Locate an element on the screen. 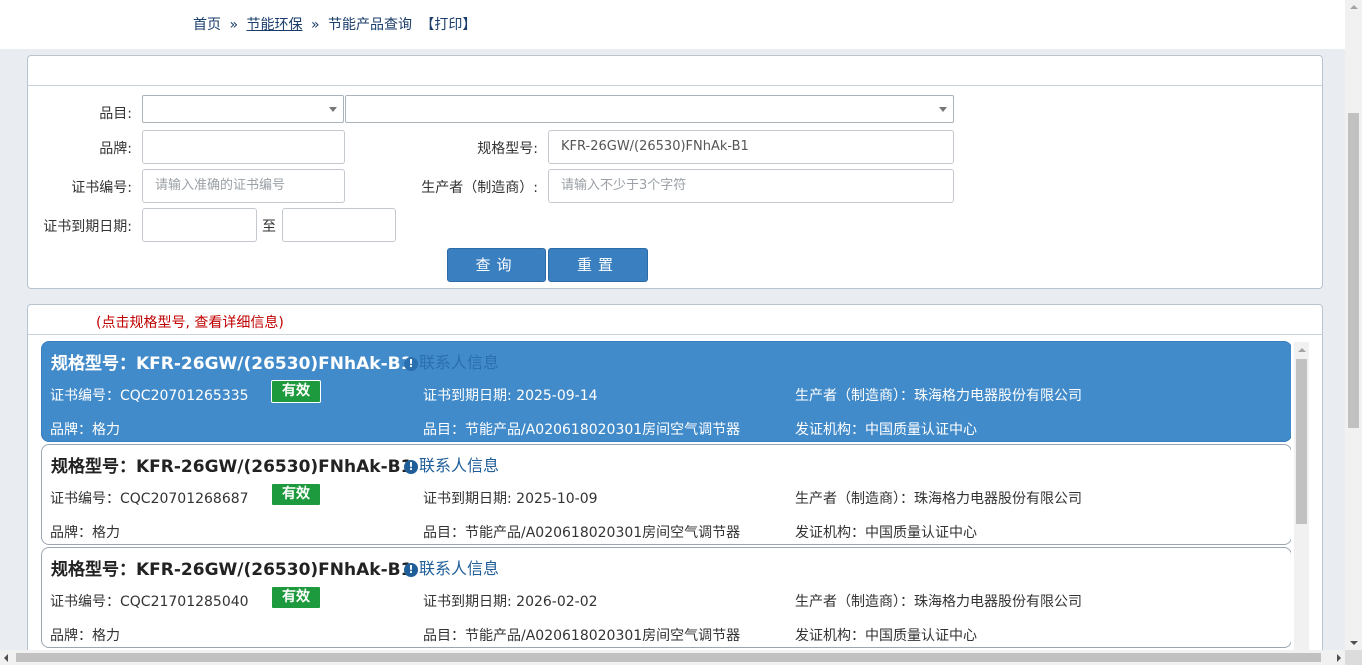 The image size is (1362, 665). reset-button: 重置 is located at coordinates (598, 265).